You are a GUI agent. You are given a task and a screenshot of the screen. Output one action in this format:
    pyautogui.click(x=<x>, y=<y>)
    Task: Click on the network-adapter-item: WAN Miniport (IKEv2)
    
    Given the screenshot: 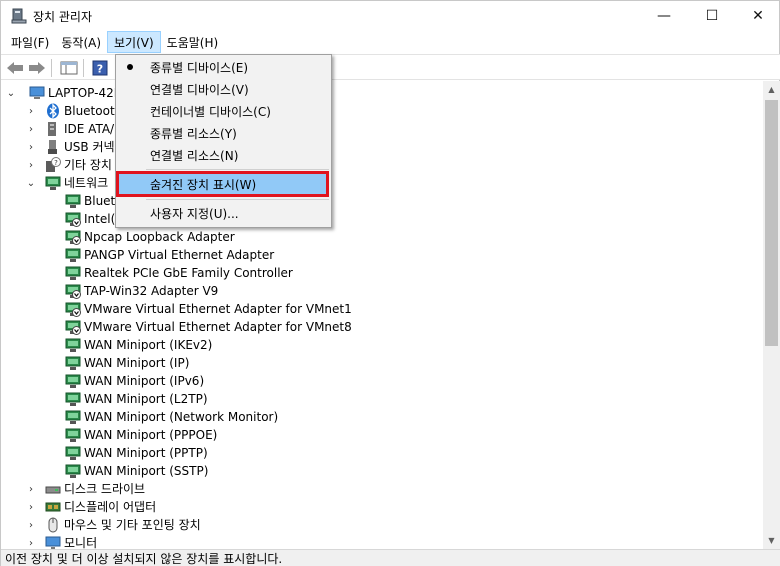 What is the action you would take?
    pyautogui.click(x=138, y=345)
    